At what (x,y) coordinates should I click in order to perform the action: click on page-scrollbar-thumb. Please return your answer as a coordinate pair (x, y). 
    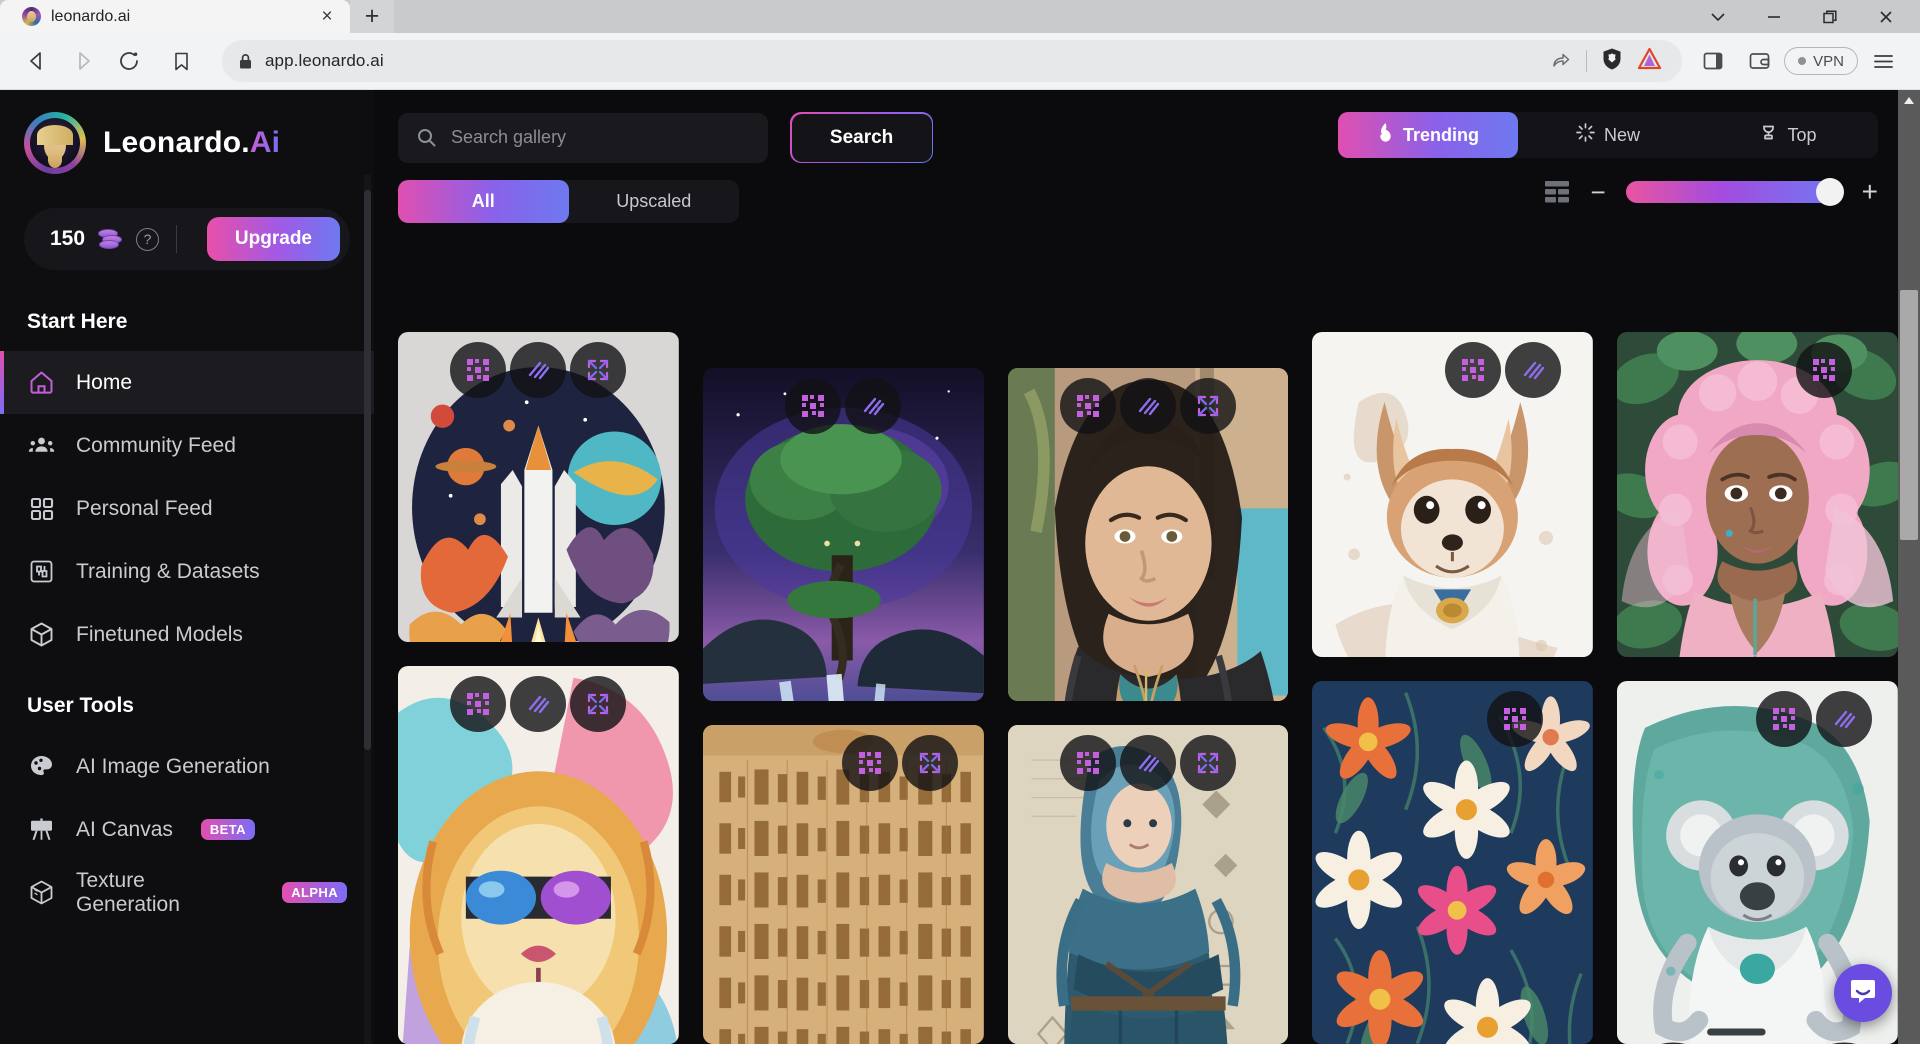
    Looking at the image, I should click on (1909, 415).